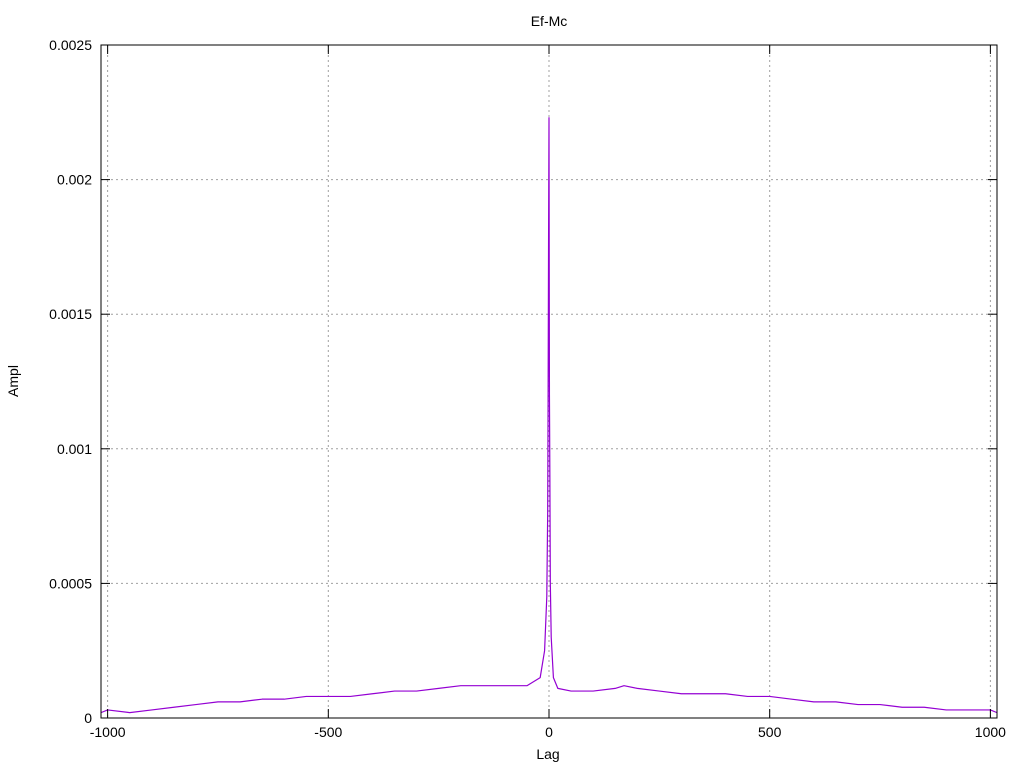 Image resolution: width=1024 pixels, height=768 pixels. What do you see at coordinates (549, 732) in the screenshot?
I see `x-tick-label: 0` at bounding box center [549, 732].